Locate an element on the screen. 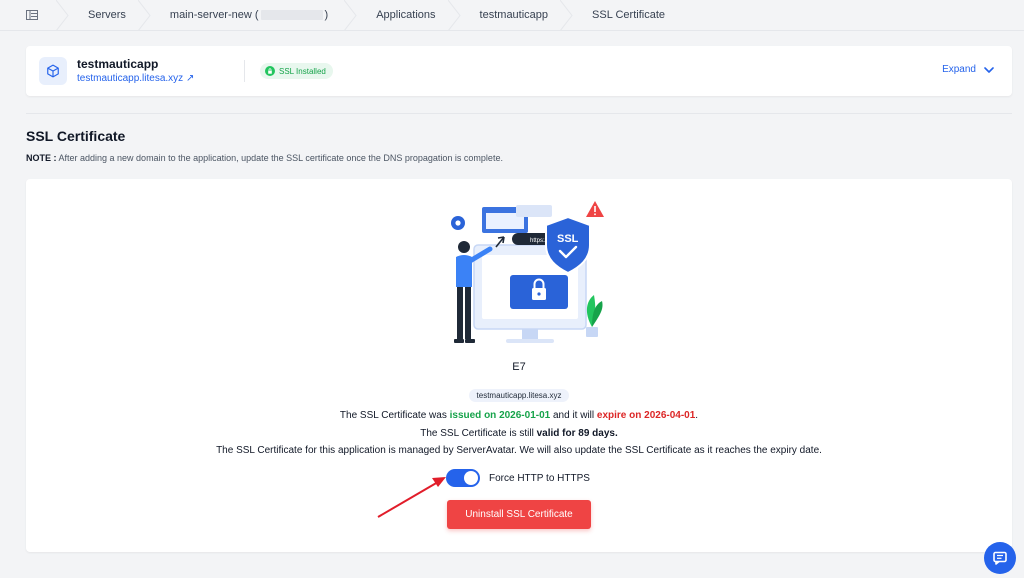  lock-icon is located at coordinates (270, 71).